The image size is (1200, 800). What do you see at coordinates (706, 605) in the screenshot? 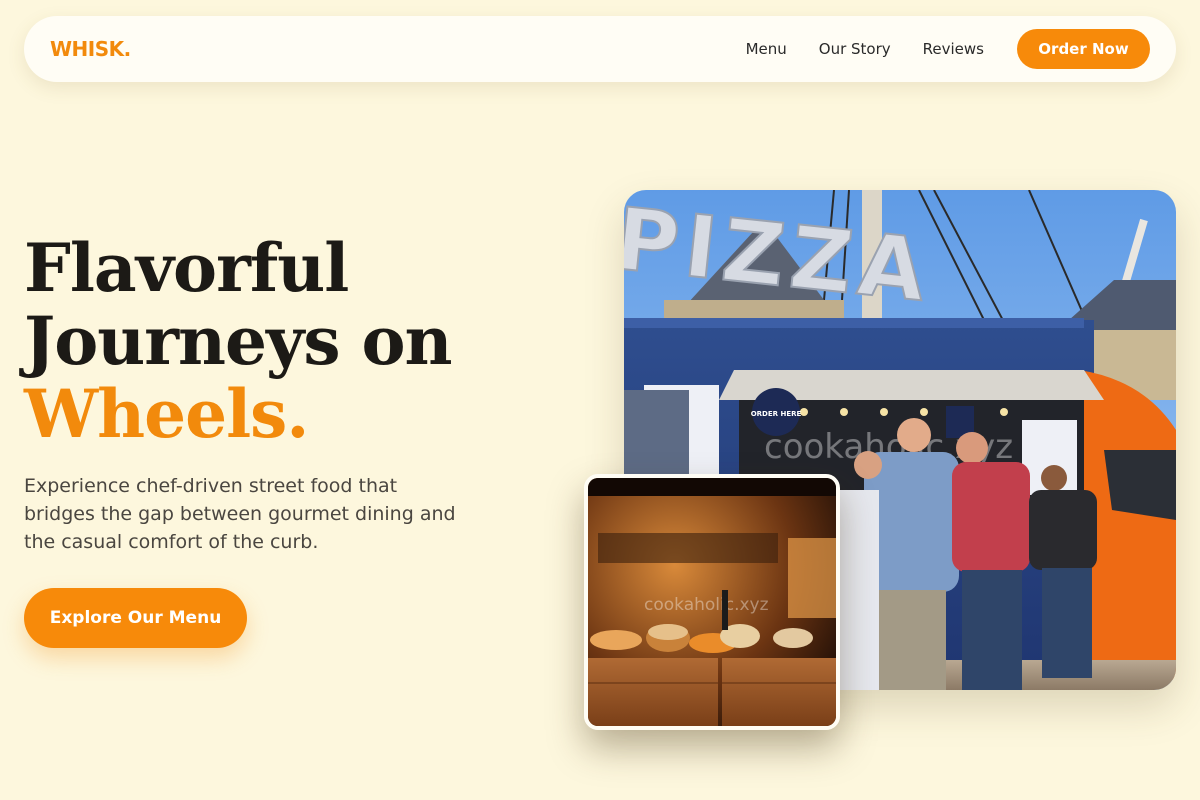
I see `small-image-watermark: cookaholic.xyz` at bounding box center [706, 605].